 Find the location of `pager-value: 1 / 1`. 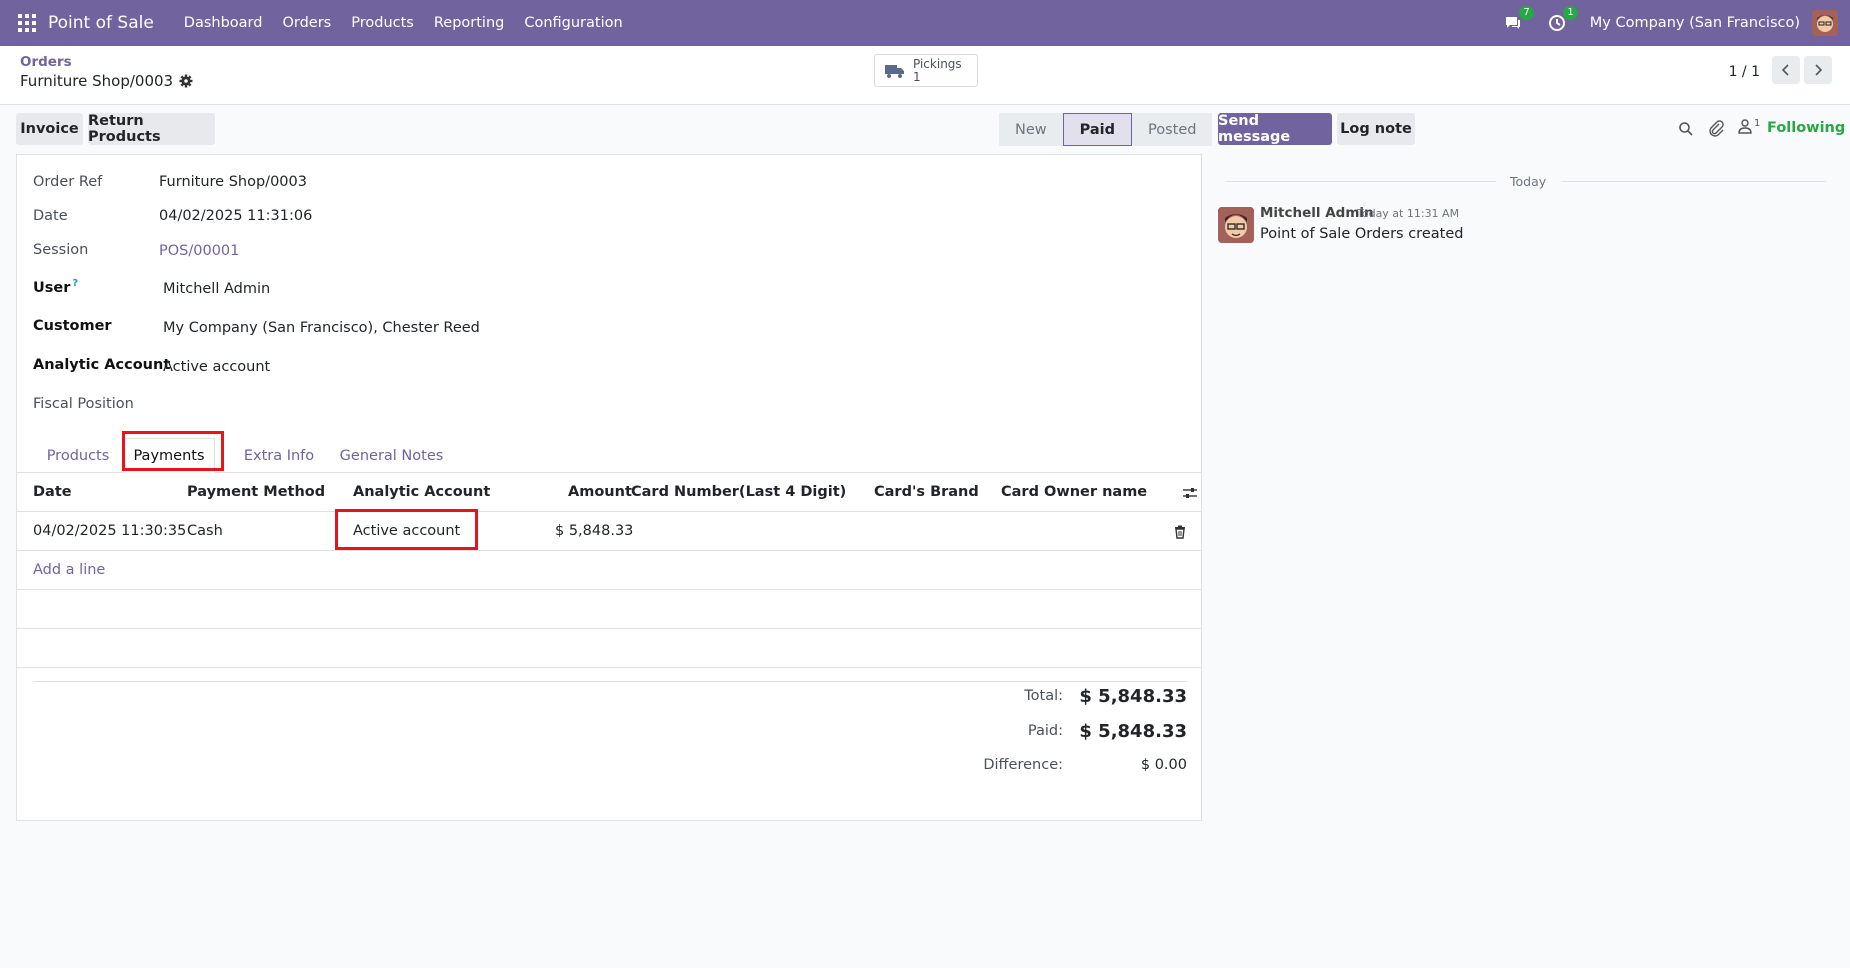

pager-value: 1 / 1 is located at coordinates (1744, 72).